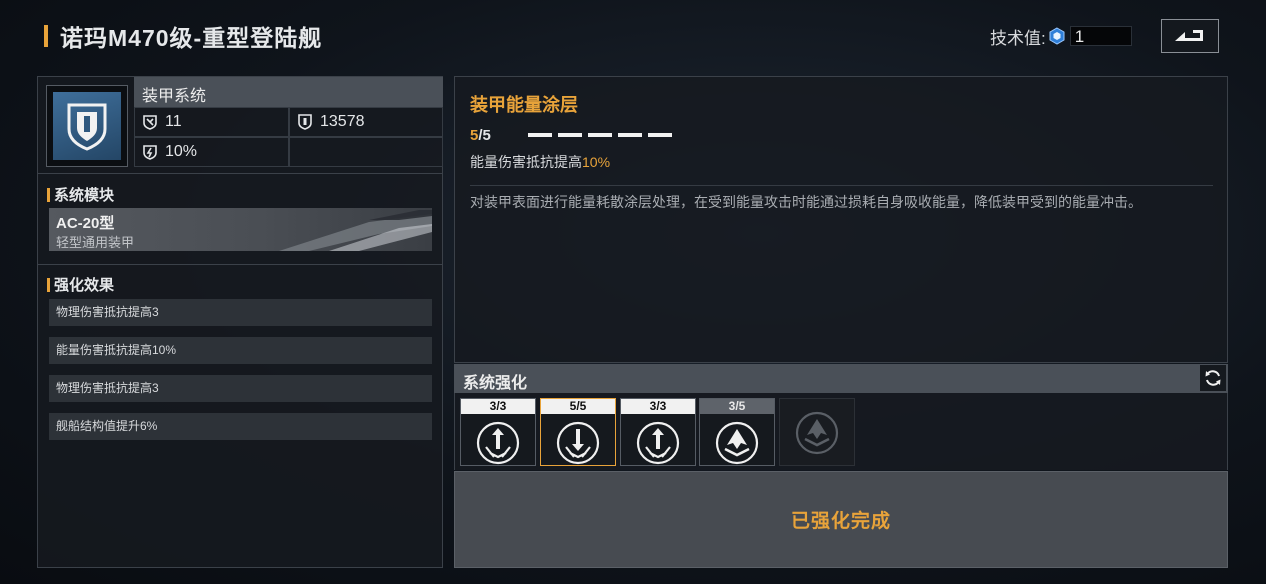  I want to click on arrow-down-shield-icon, so click(578, 443).